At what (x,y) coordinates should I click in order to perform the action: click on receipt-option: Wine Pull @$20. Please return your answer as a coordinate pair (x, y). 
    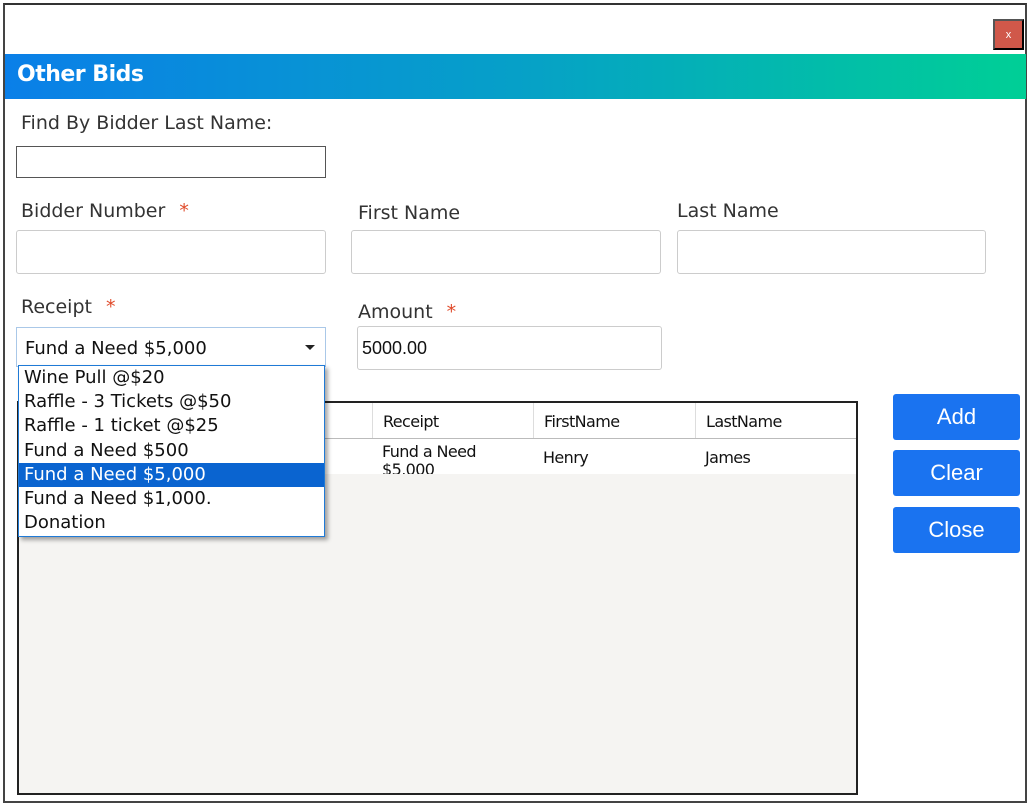
    Looking at the image, I should click on (171, 378).